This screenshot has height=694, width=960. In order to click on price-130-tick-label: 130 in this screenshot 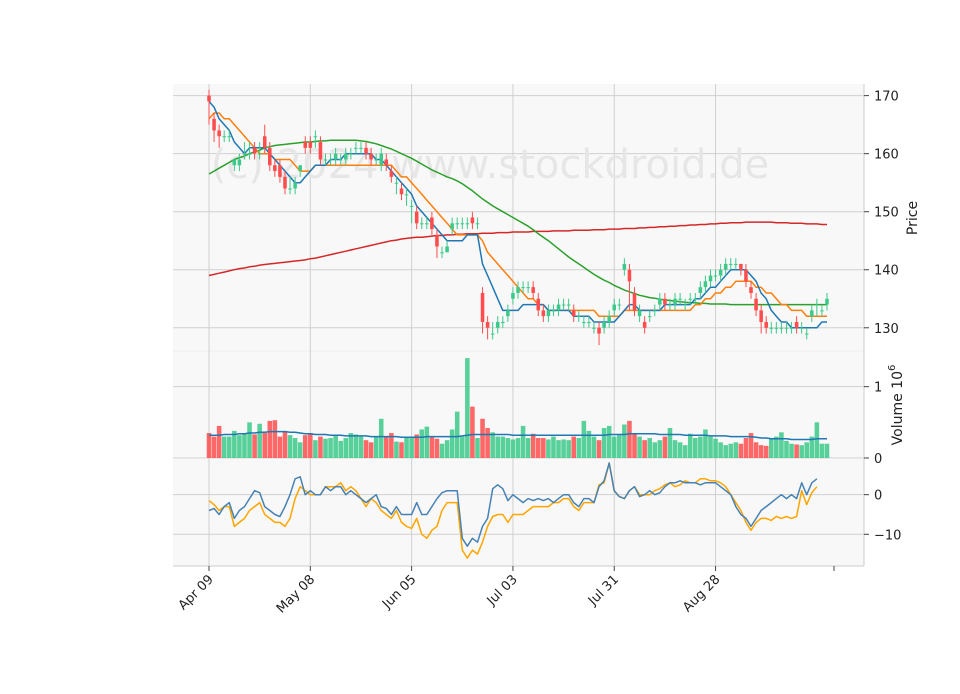, I will do `click(886, 329)`.